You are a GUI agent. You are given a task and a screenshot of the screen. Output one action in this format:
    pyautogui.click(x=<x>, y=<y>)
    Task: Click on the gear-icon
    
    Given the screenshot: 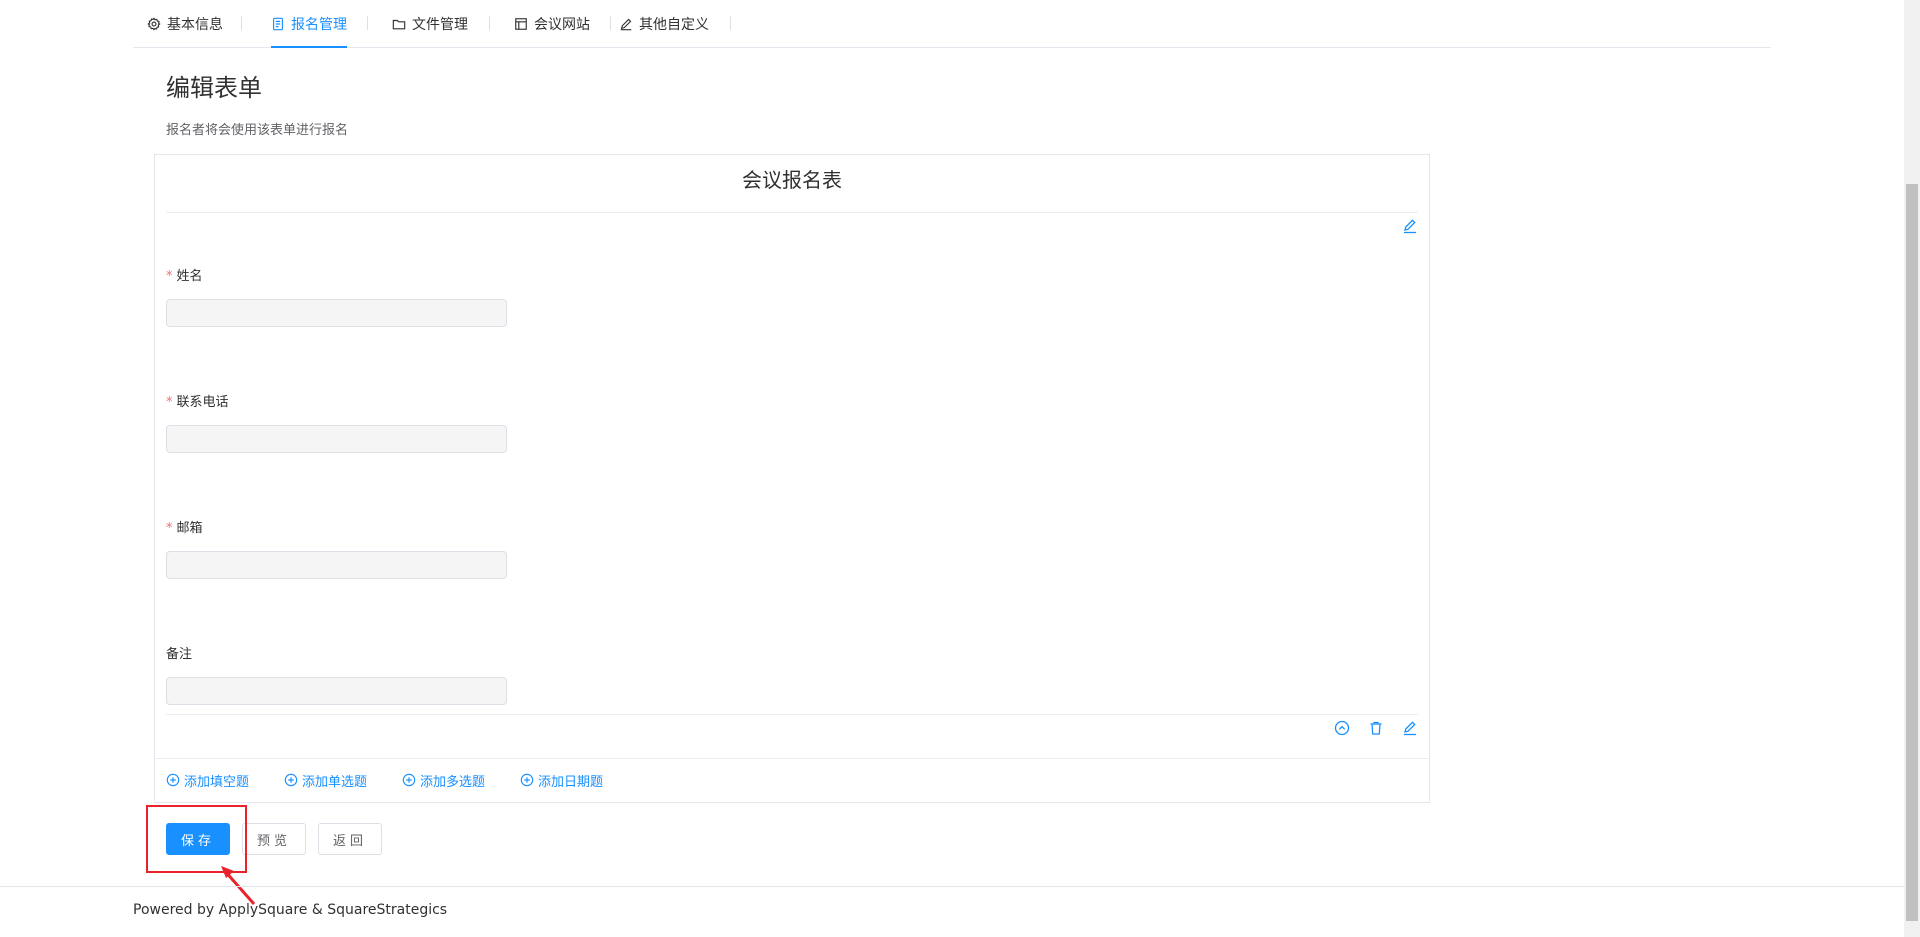 What is the action you would take?
    pyautogui.click(x=154, y=23)
    